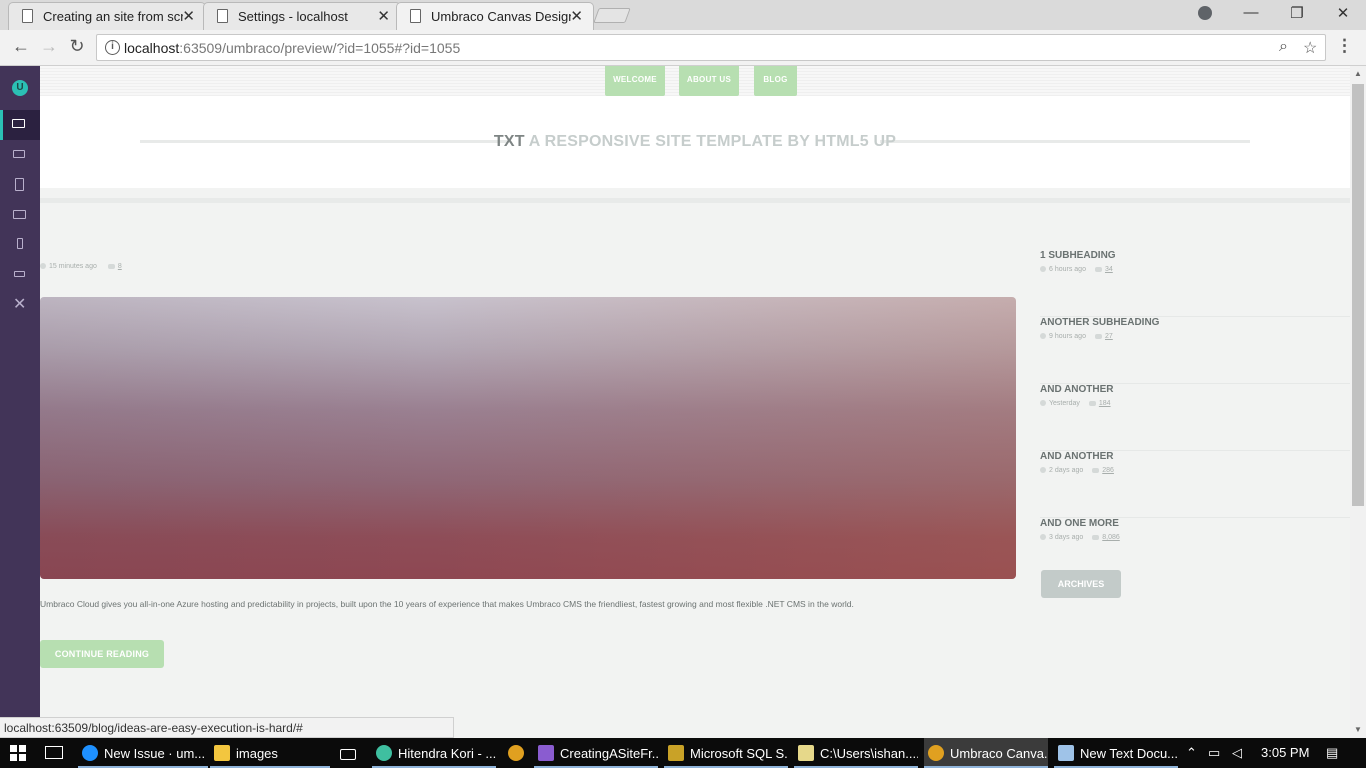 Image resolution: width=1366 pixels, height=768 pixels. I want to click on smartphone-landscape-icon, so click(19, 274).